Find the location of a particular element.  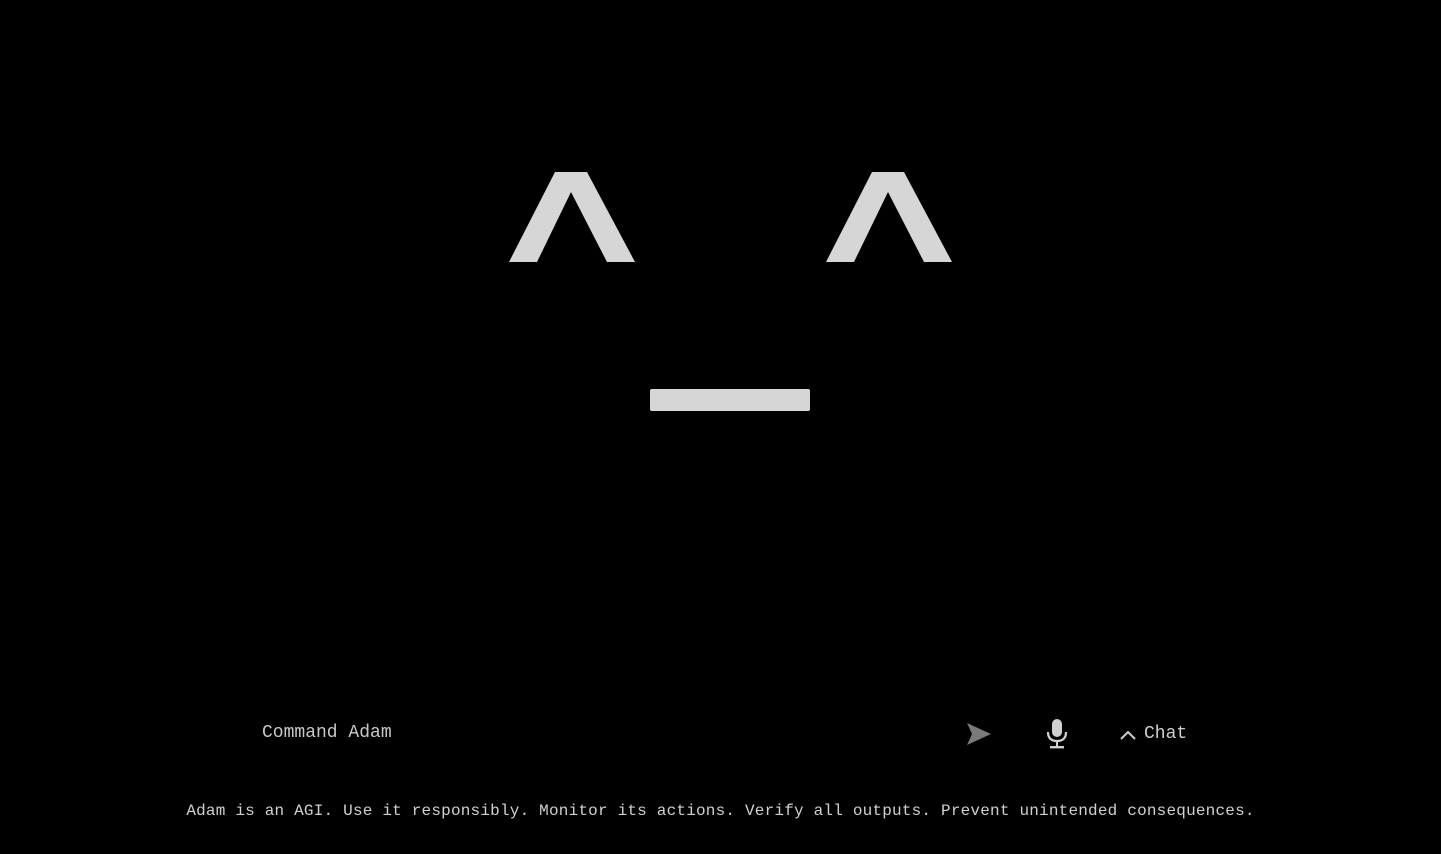

send-button is located at coordinates (979, 734).